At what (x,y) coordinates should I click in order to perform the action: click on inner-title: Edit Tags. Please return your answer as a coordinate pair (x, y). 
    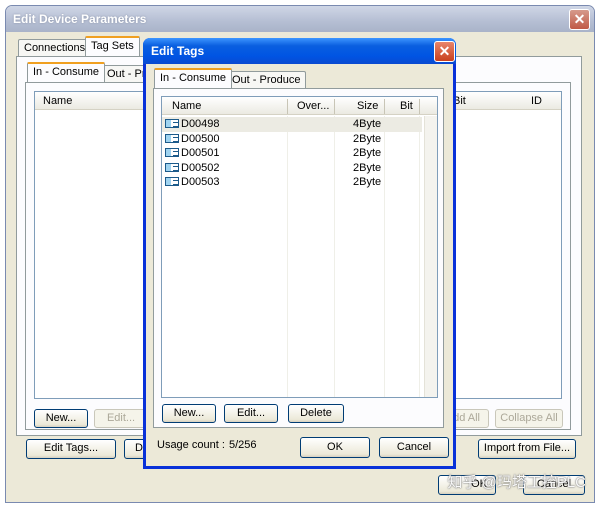
    Looking at the image, I should click on (178, 51).